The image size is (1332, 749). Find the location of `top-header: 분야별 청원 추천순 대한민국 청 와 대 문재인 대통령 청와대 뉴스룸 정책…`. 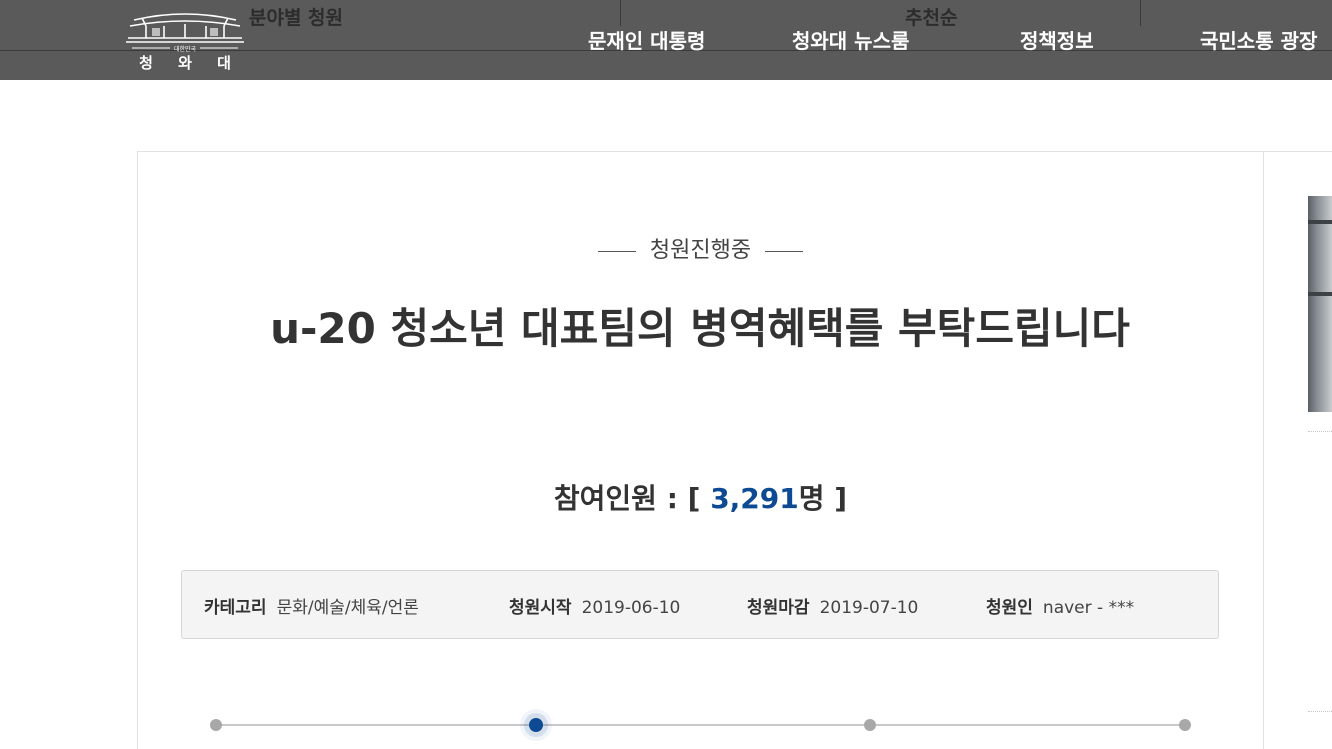

top-header: 분야별 청원 추천순 대한민국 청 와 대 문재인 대통령 청와대 뉴스룸 정책… is located at coordinates (666, 40).